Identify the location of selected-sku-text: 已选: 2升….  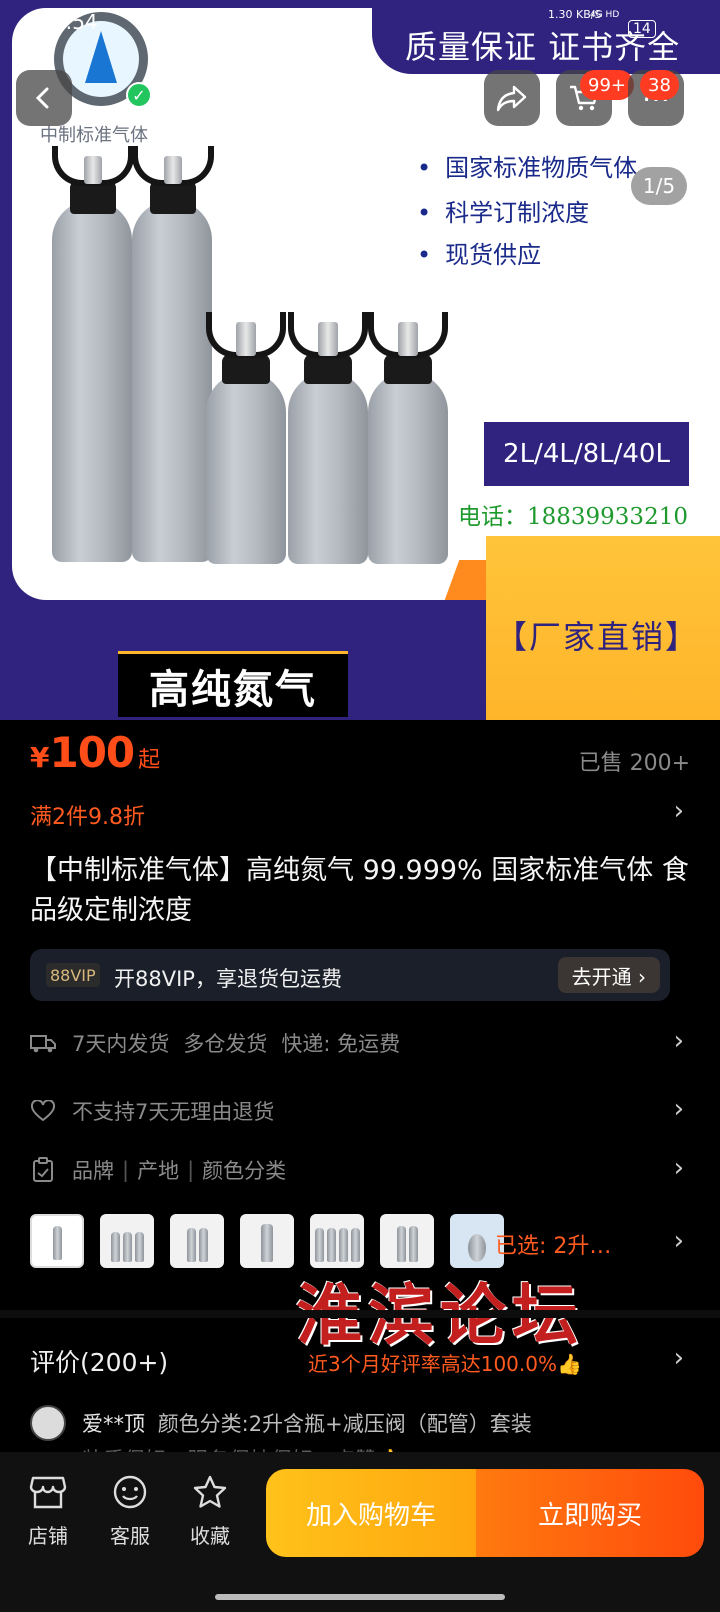
(553, 1244).